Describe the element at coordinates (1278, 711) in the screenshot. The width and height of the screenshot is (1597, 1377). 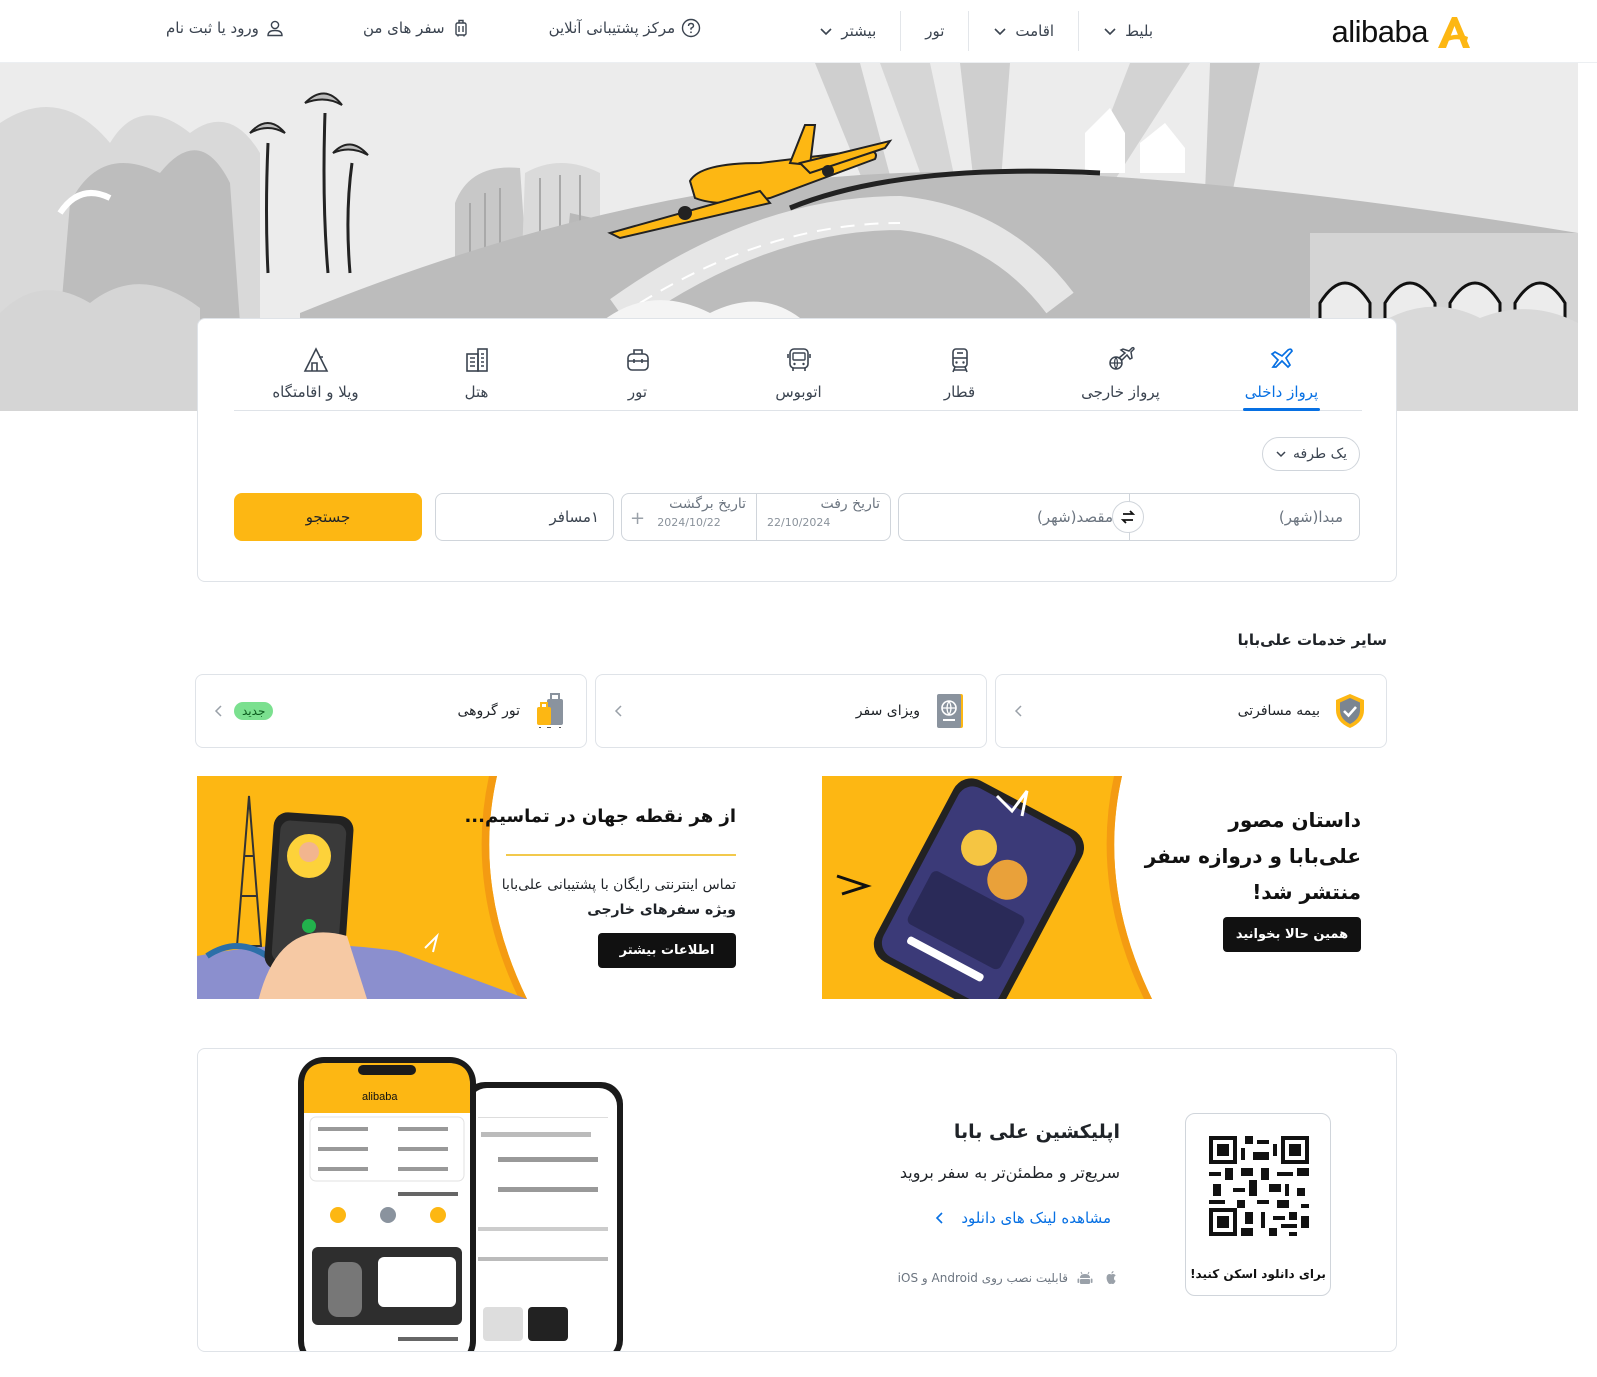
I see `service-label: بیمه مسافرتی` at that location.